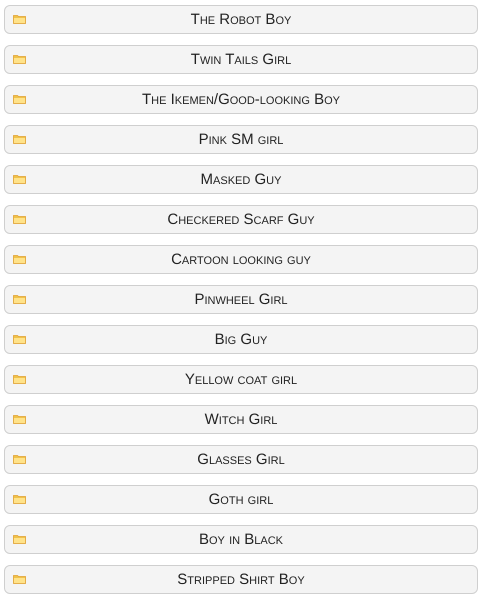  I want to click on folder-button: Big Guy, so click(241, 339).